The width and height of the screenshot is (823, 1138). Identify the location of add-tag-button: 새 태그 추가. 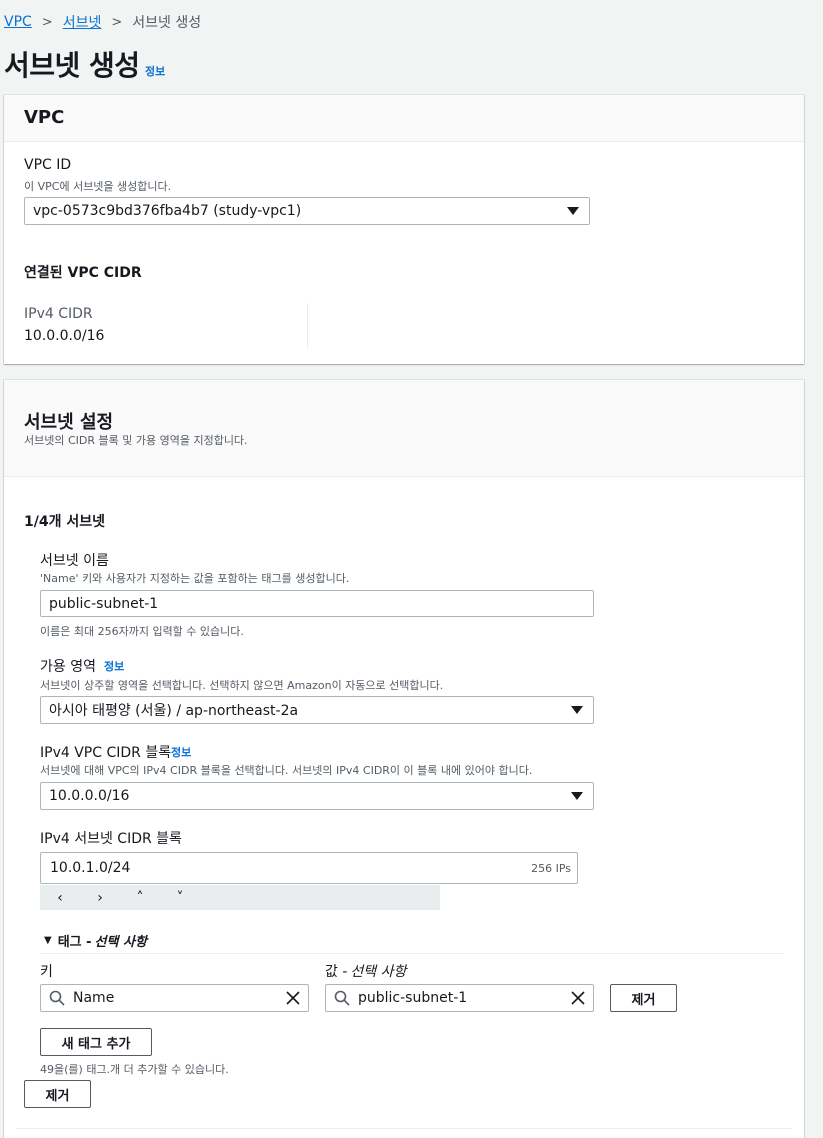
(96, 1042).